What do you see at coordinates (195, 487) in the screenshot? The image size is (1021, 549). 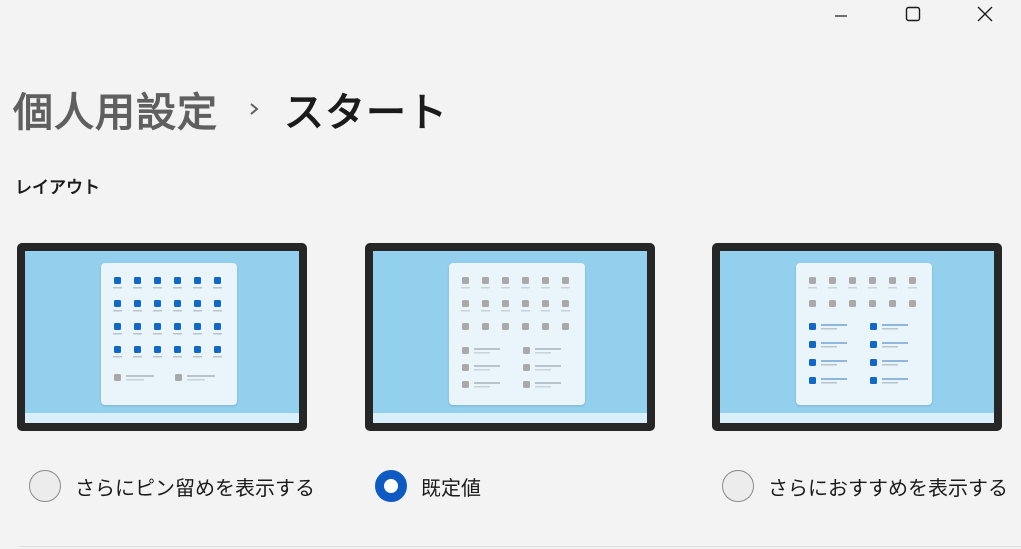 I see `radio-label-more-pins: さらにピン留めを表示する` at bounding box center [195, 487].